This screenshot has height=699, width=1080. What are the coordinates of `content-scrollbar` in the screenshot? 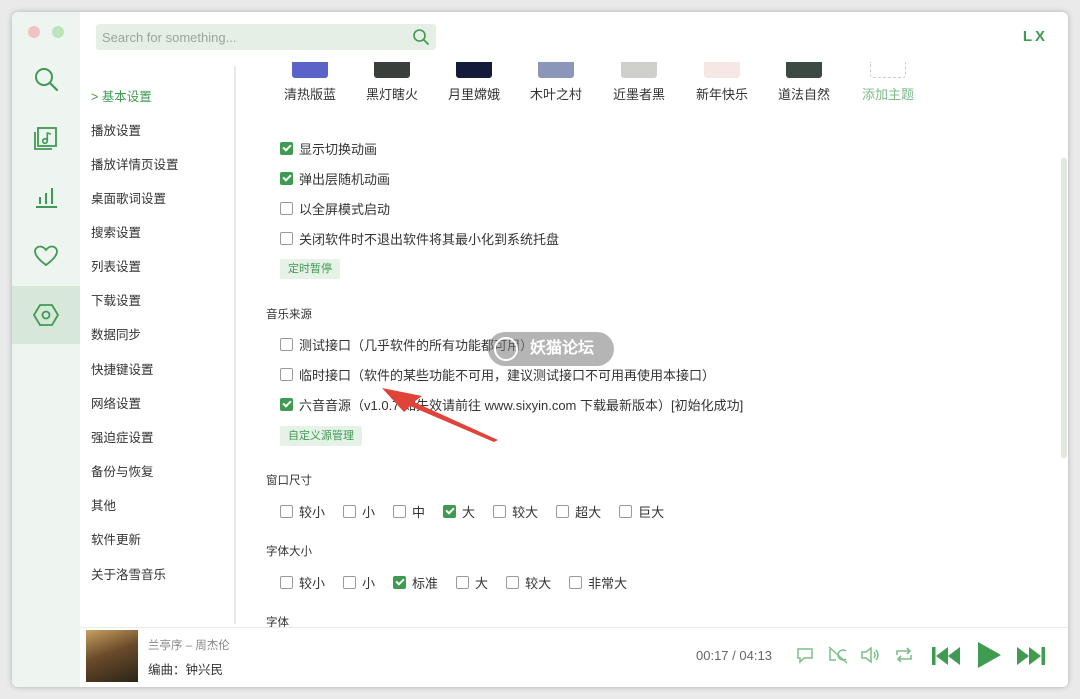 It's located at (1064, 344).